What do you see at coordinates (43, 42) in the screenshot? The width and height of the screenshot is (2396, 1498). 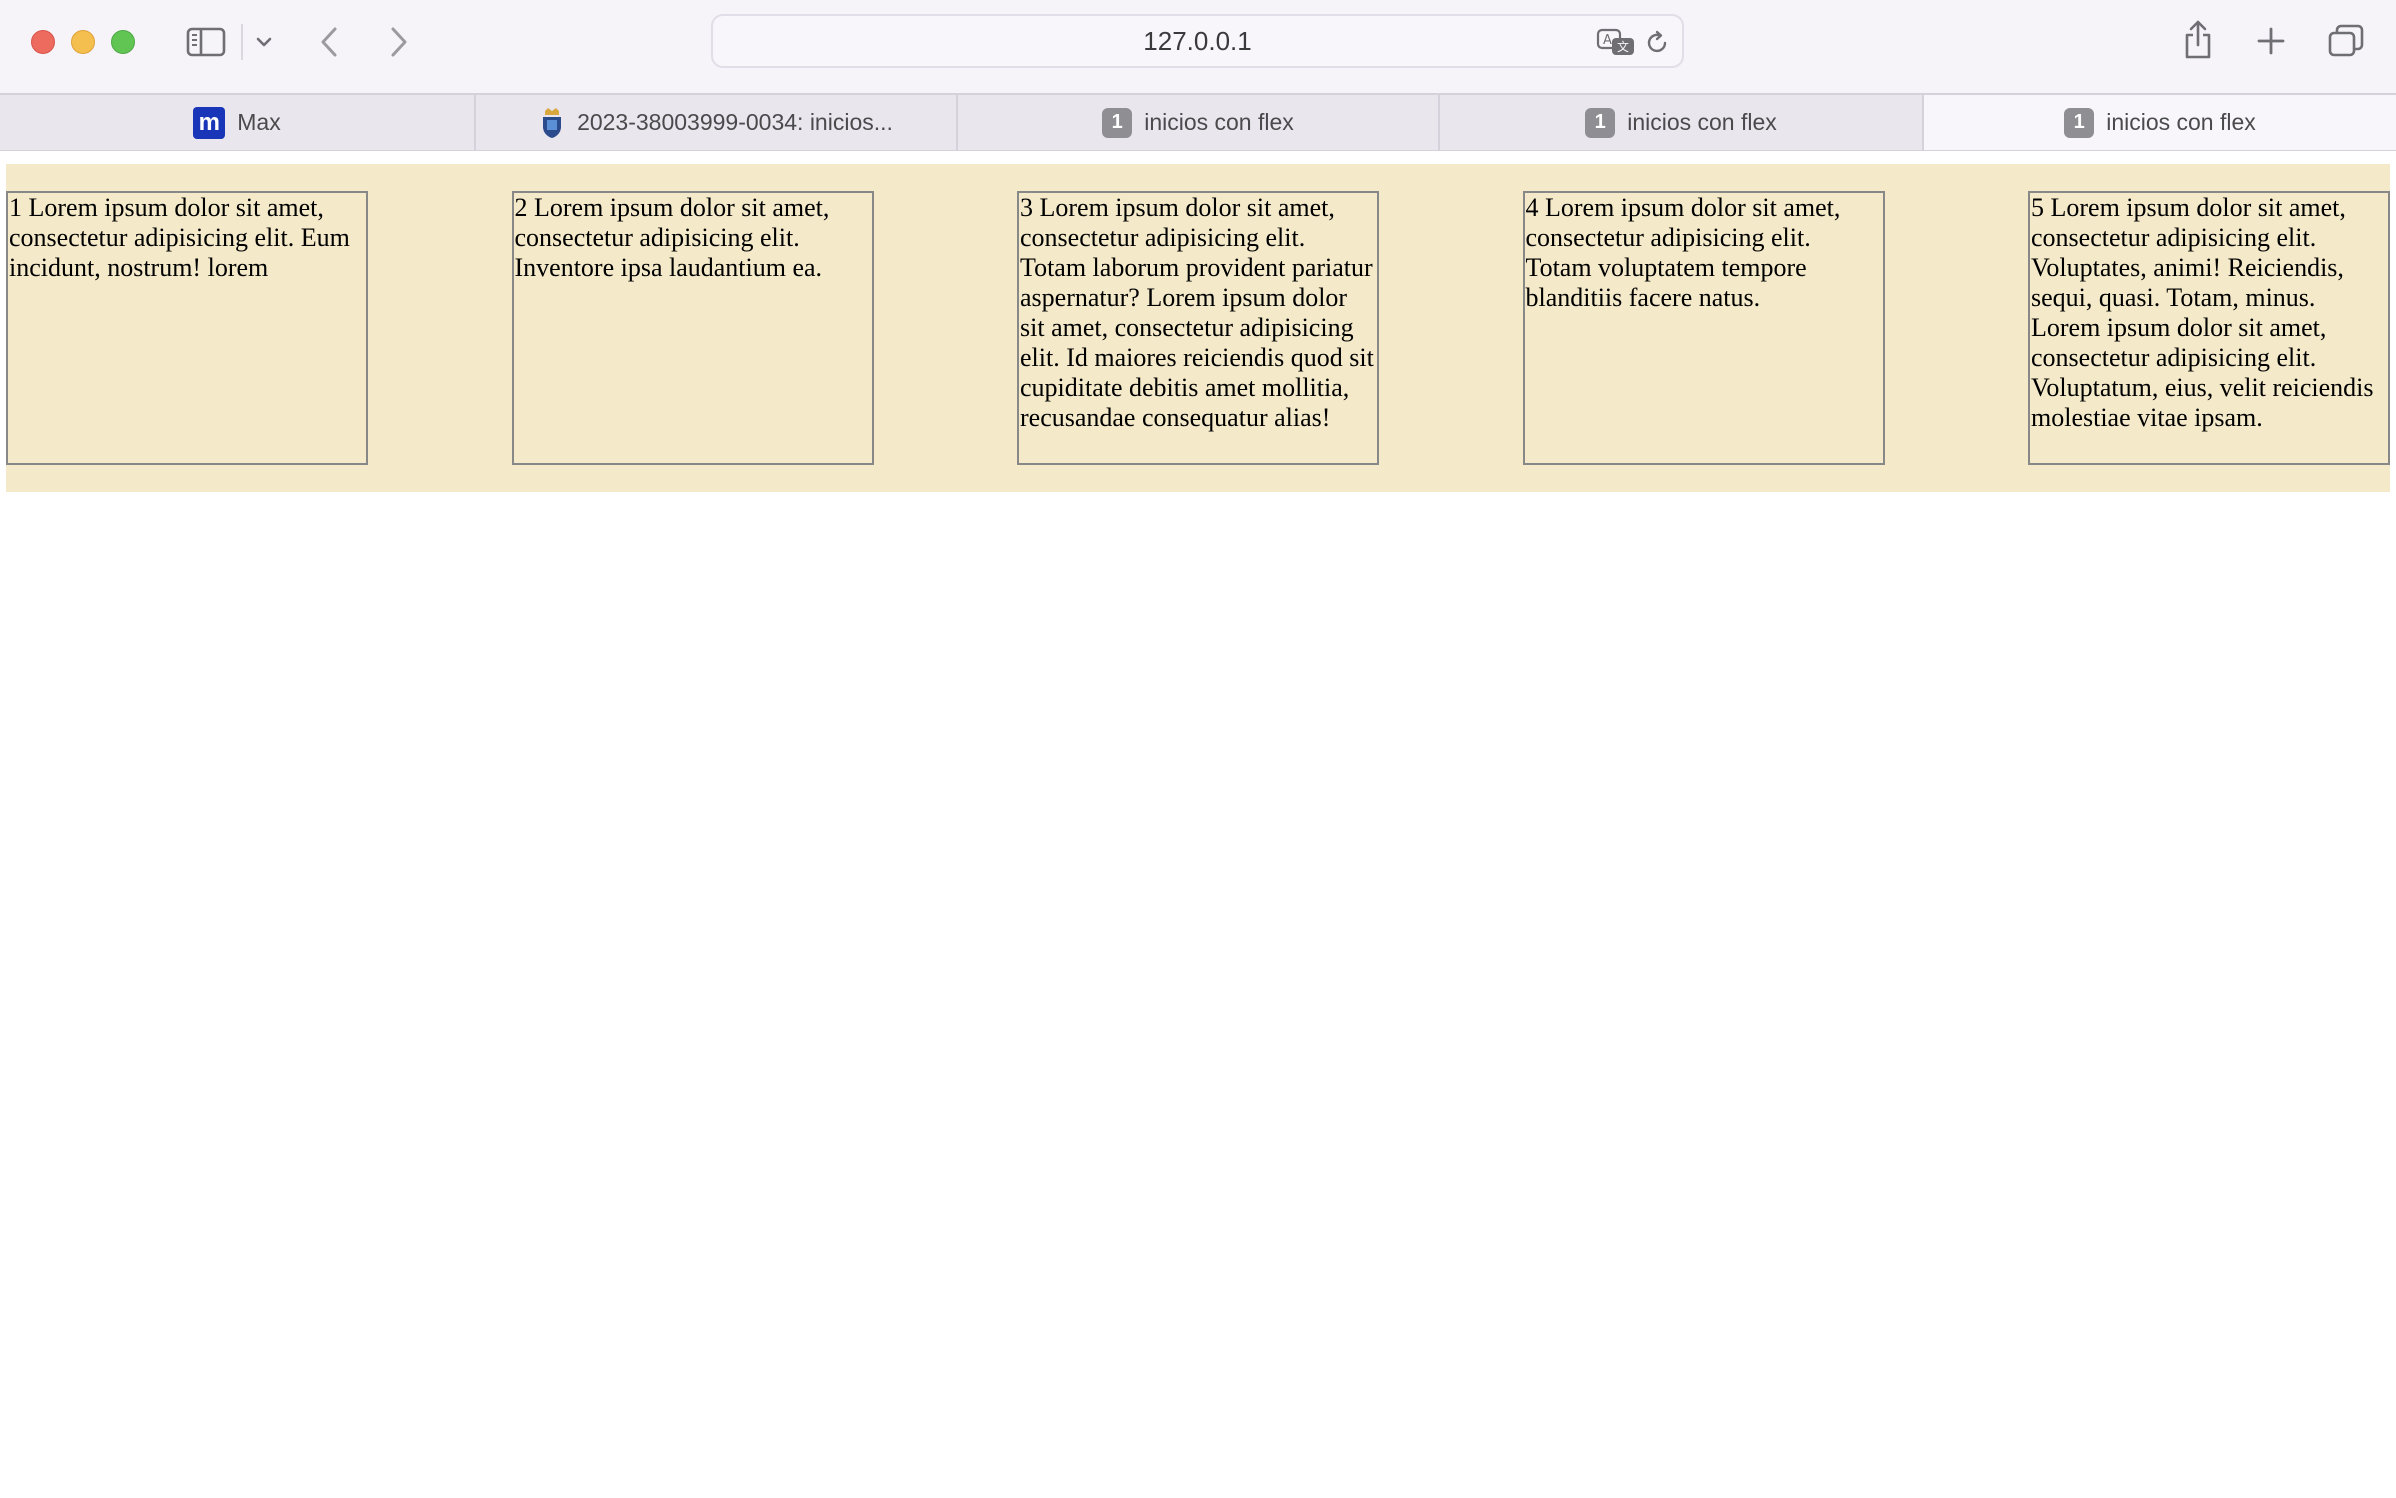 I see `close-window-button` at bounding box center [43, 42].